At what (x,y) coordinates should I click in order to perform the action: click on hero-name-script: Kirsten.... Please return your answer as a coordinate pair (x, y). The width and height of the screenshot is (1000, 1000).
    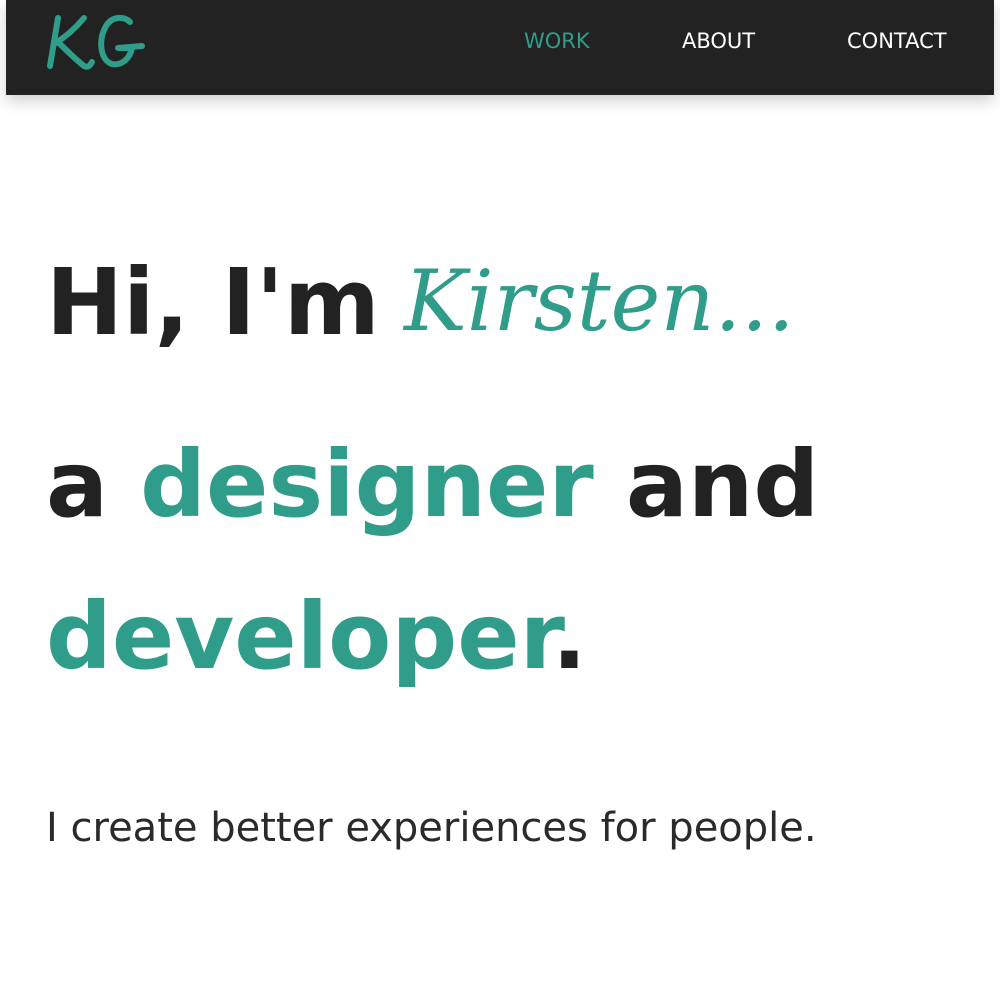
    Looking at the image, I should click on (600, 303).